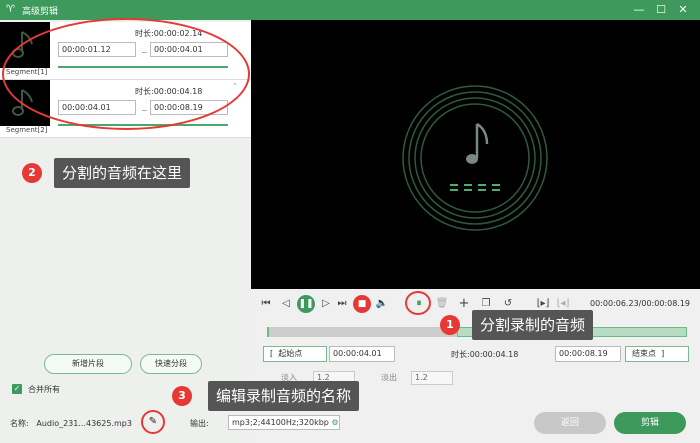  Describe the element at coordinates (182, 396) in the screenshot. I see `callout-badge: 3` at that location.